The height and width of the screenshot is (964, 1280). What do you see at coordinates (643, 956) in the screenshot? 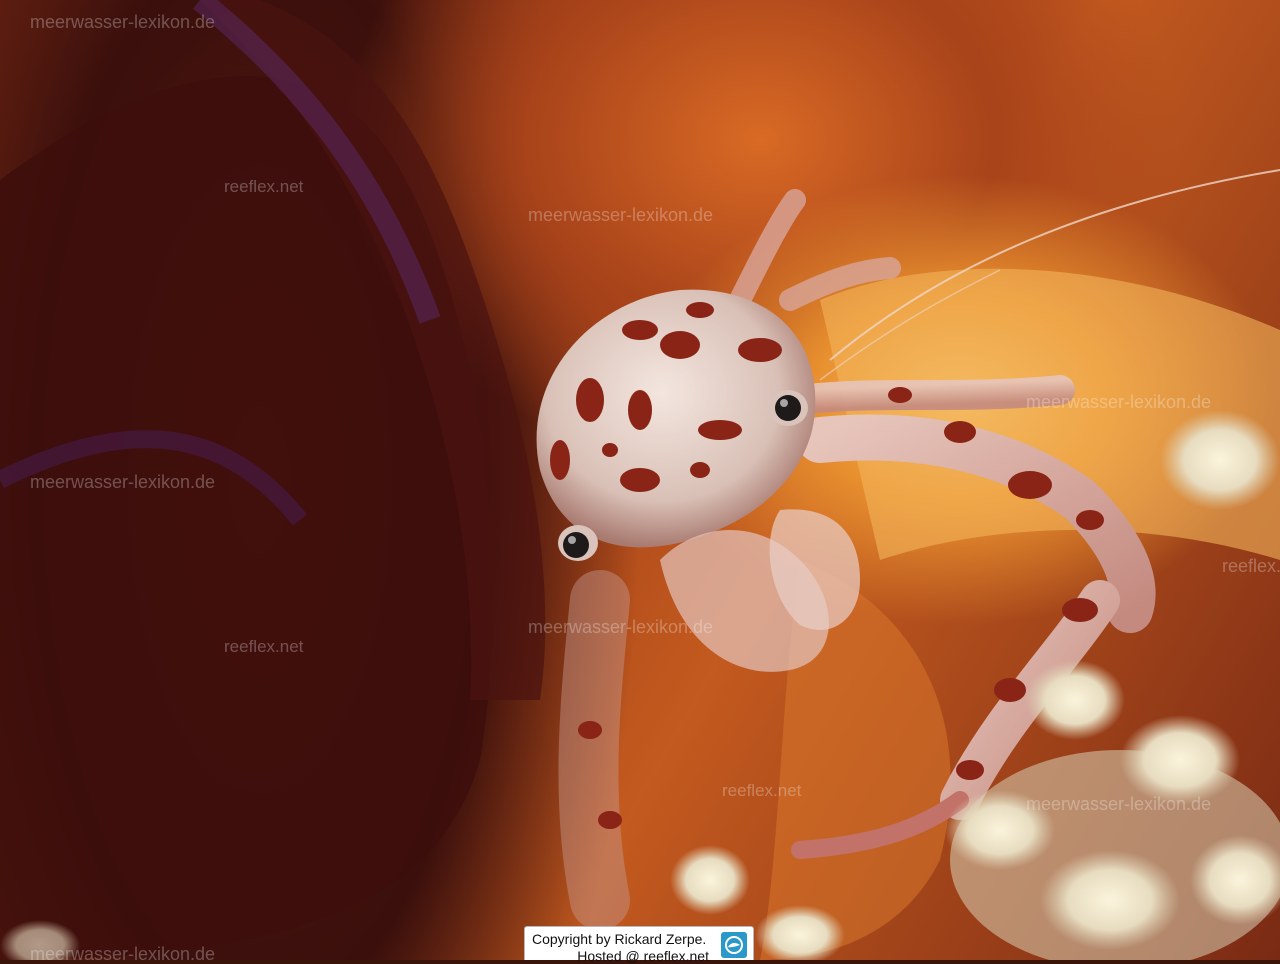
I see `hosted-link: Hosted @ reeflex.net` at bounding box center [643, 956].